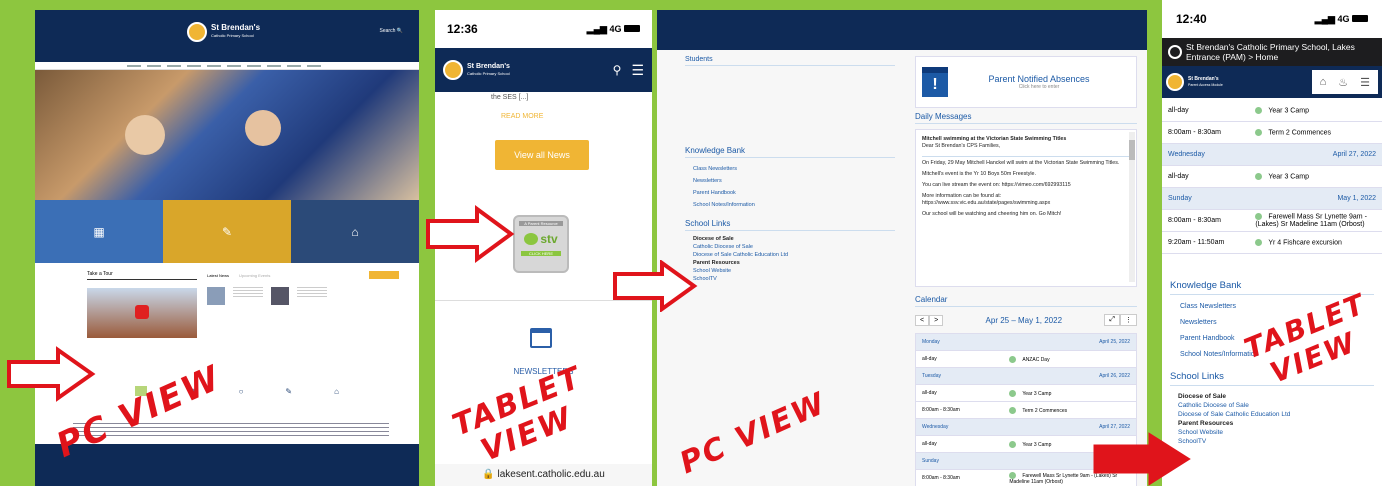  What do you see at coordinates (713, 239) in the screenshot?
I see `link-heading: Diocese of Sale` at bounding box center [713, 239].